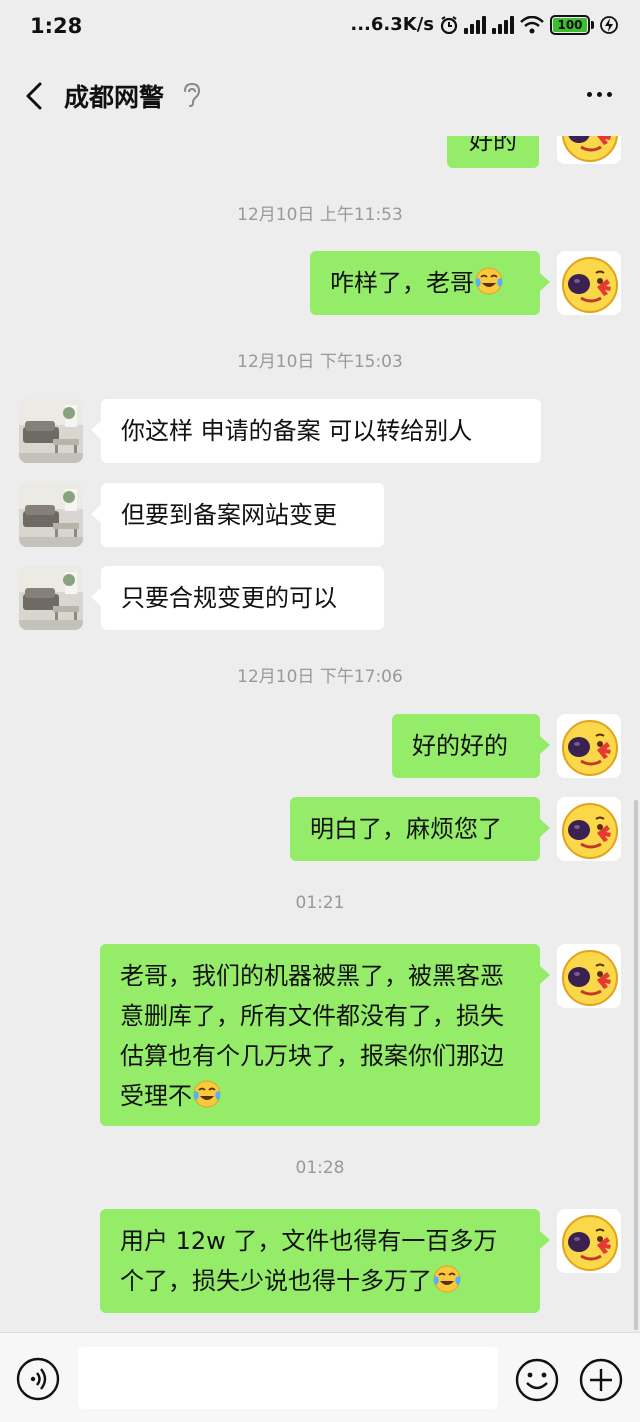  I want to click on message-bubble: 明白了，麻烦您了, so click(420, 829).